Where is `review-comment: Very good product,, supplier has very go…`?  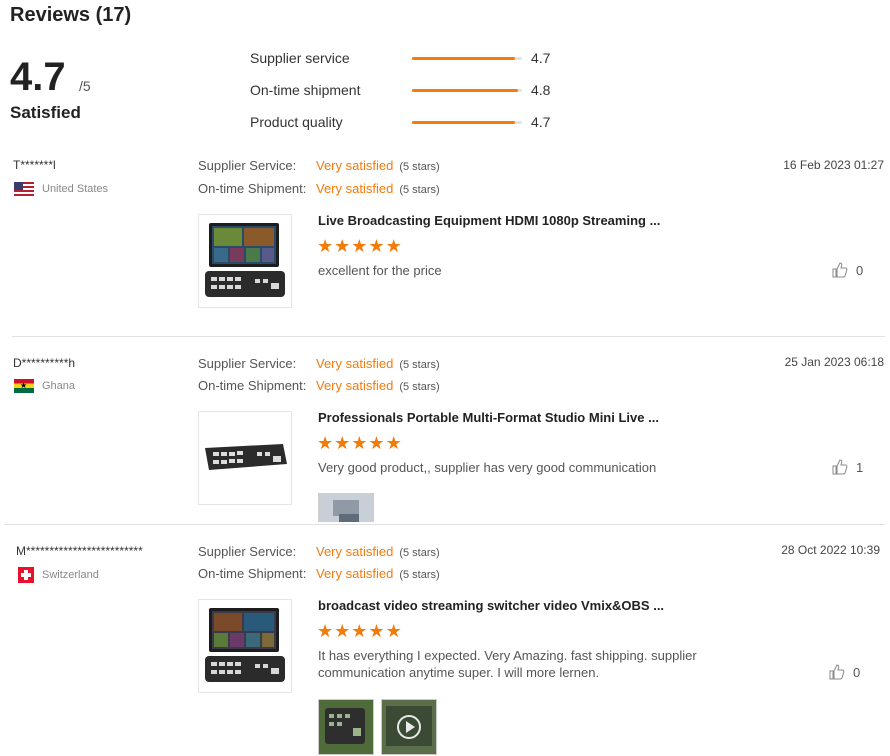 review-comment: Very good product,, supplier has very go… is located at coordinates (487, 467).